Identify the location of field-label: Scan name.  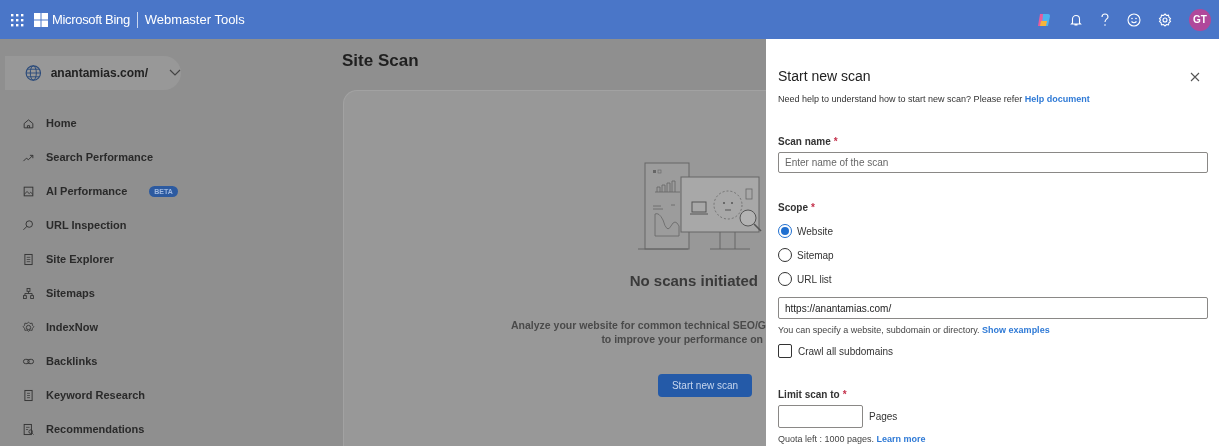
(804, 141).